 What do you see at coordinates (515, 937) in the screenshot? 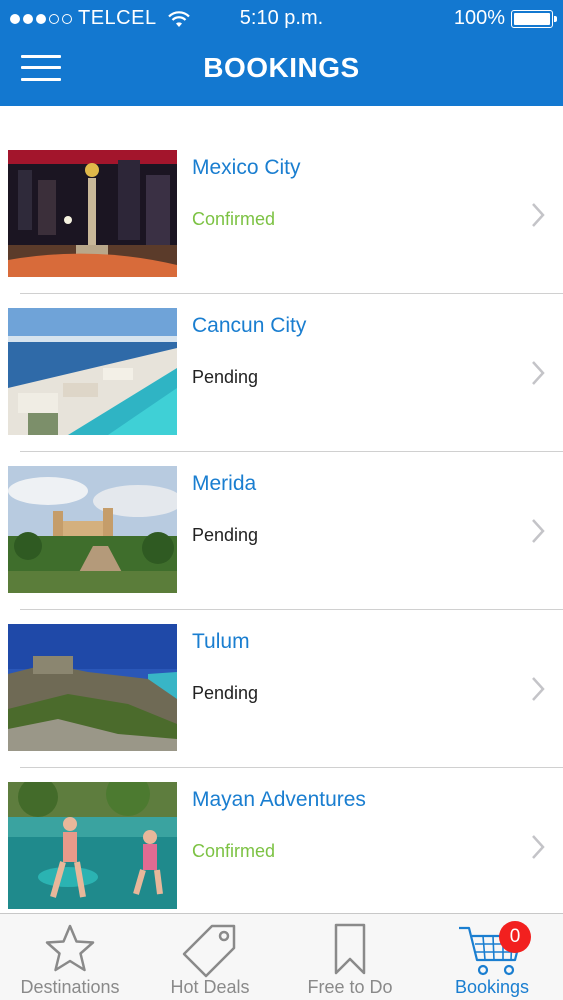
I see `cart-count-badge: 0` at bounding box center [515, 937].